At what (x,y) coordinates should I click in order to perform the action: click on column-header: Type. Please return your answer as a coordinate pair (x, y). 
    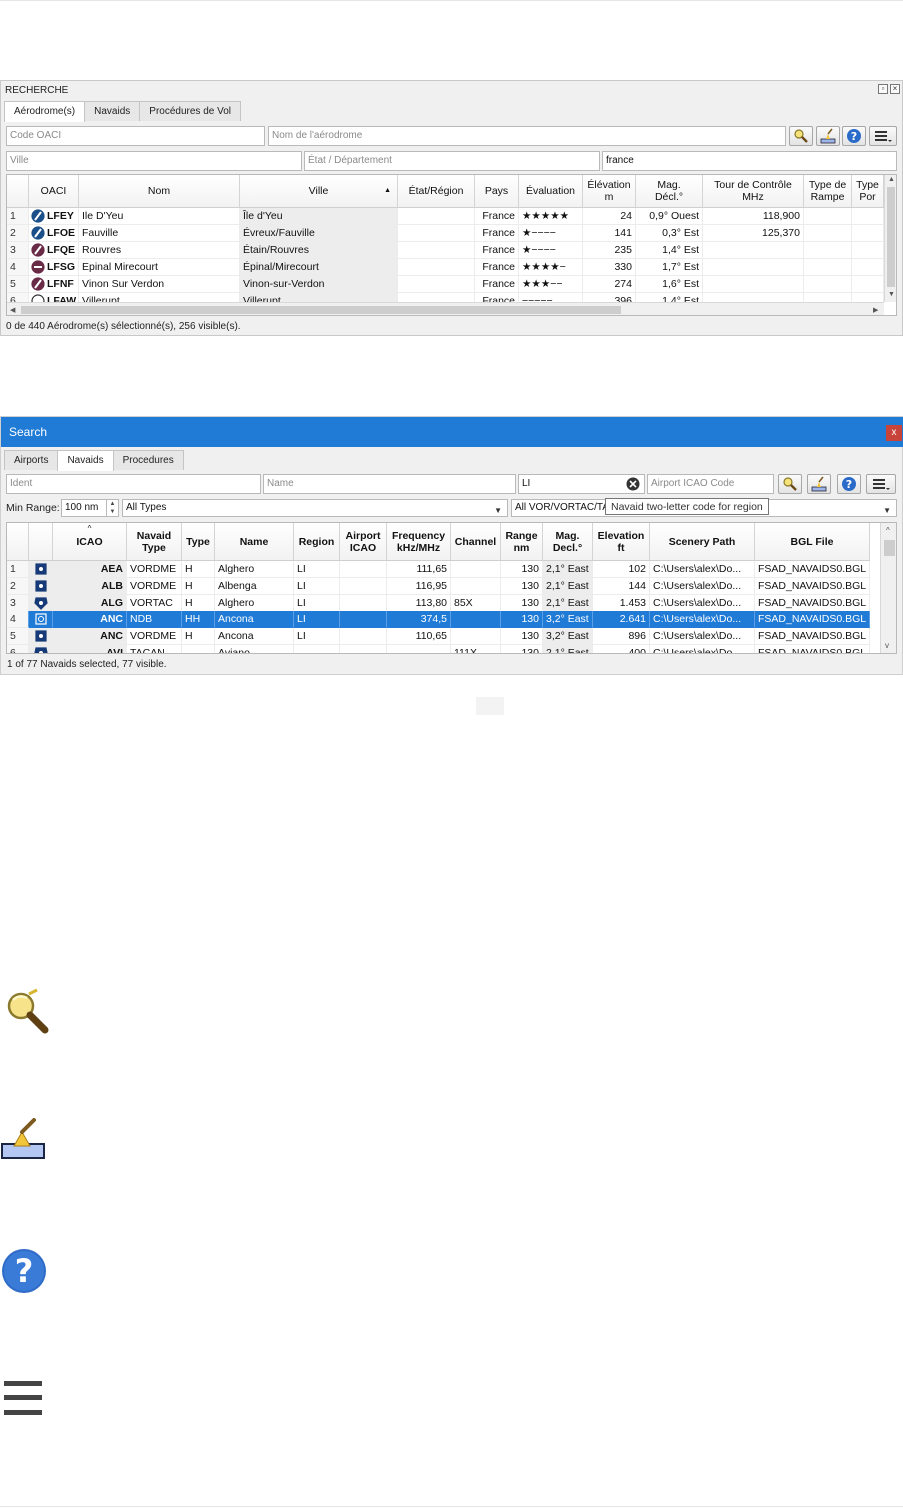
    Looking at the image, I should click on (198, 542).